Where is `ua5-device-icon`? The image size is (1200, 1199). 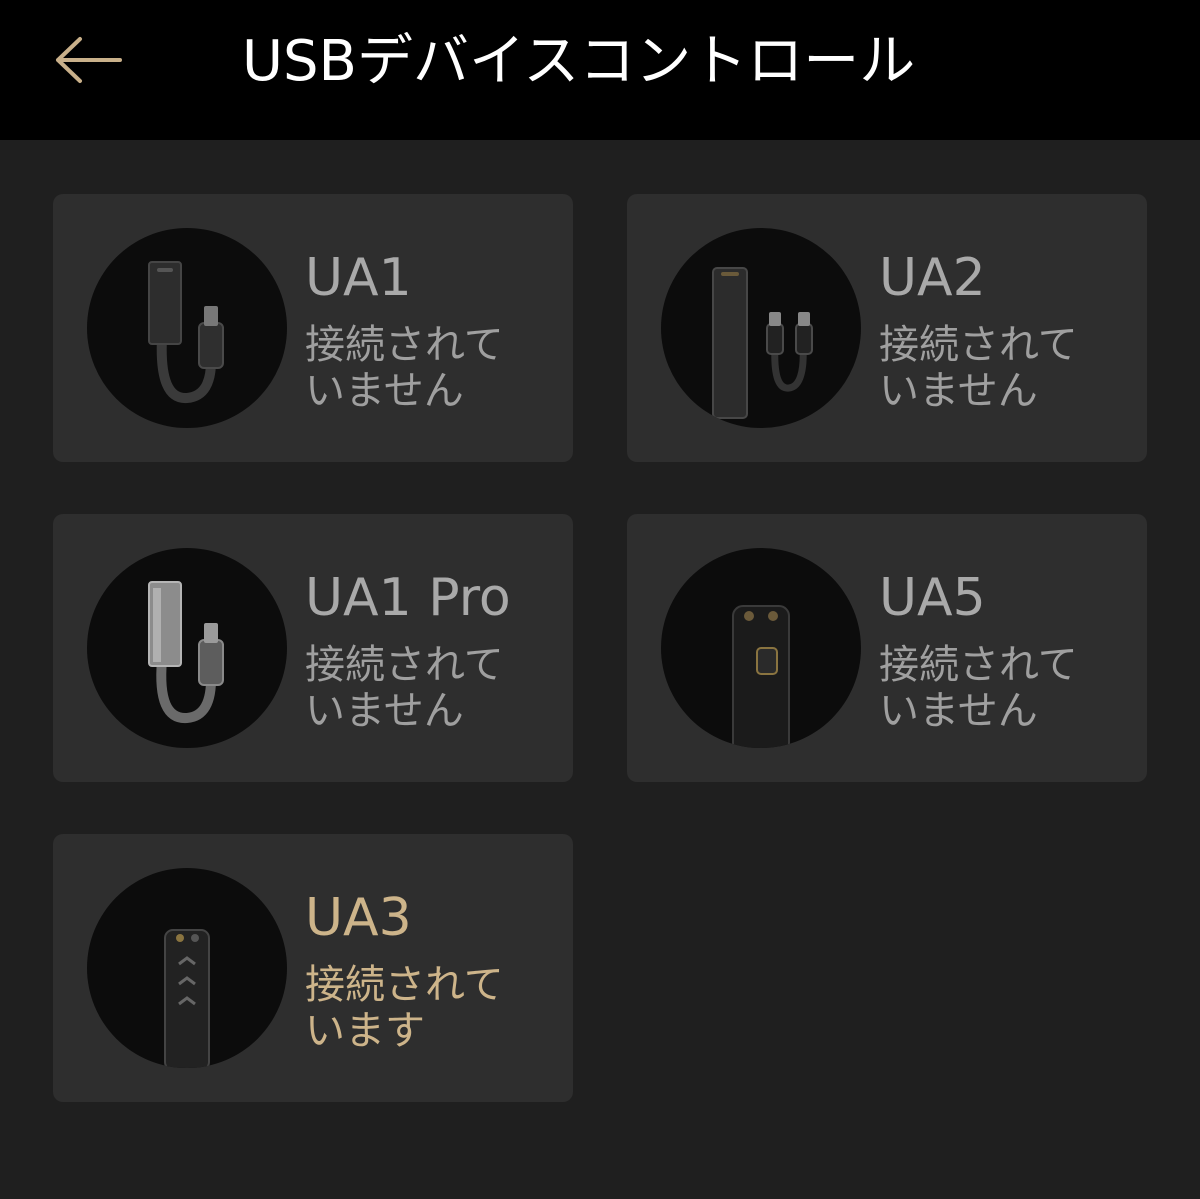
ua5-device-icon is located at coordinates (761, 648).